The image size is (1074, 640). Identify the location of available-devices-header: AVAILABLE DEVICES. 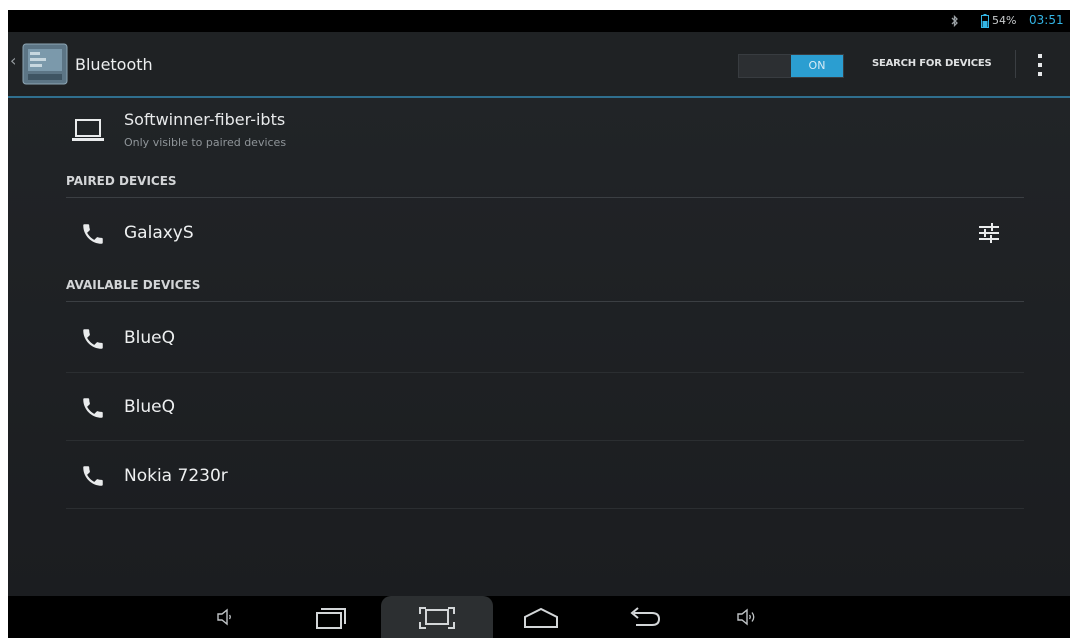
(133, 285).